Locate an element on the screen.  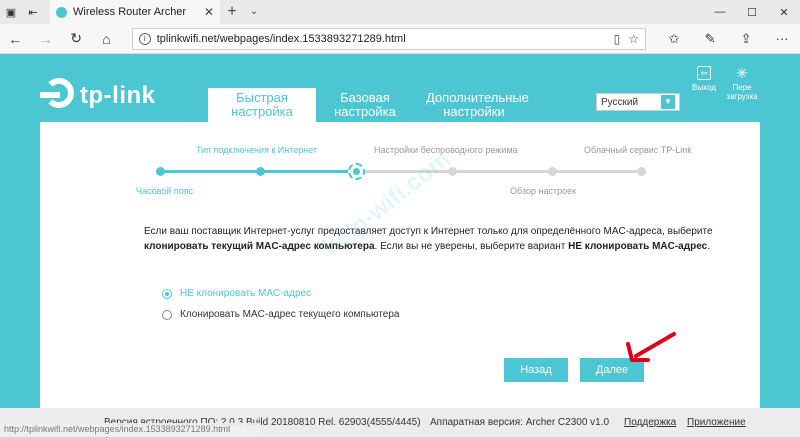
browser-tools: ✩ ✎ ⇪ ··· is located at coordinates (728, 39).